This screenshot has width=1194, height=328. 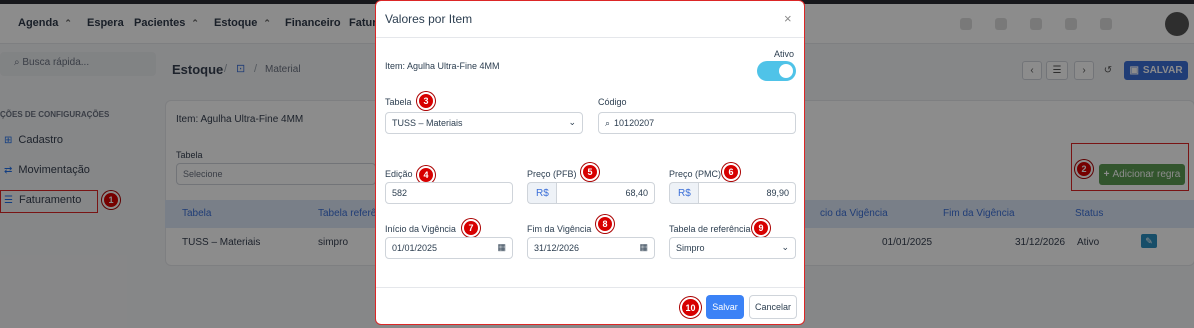 What do you see at coordinates (761, 228) in the screenshot?
I see `step-badge: 9` at bounding box center [761, 228].